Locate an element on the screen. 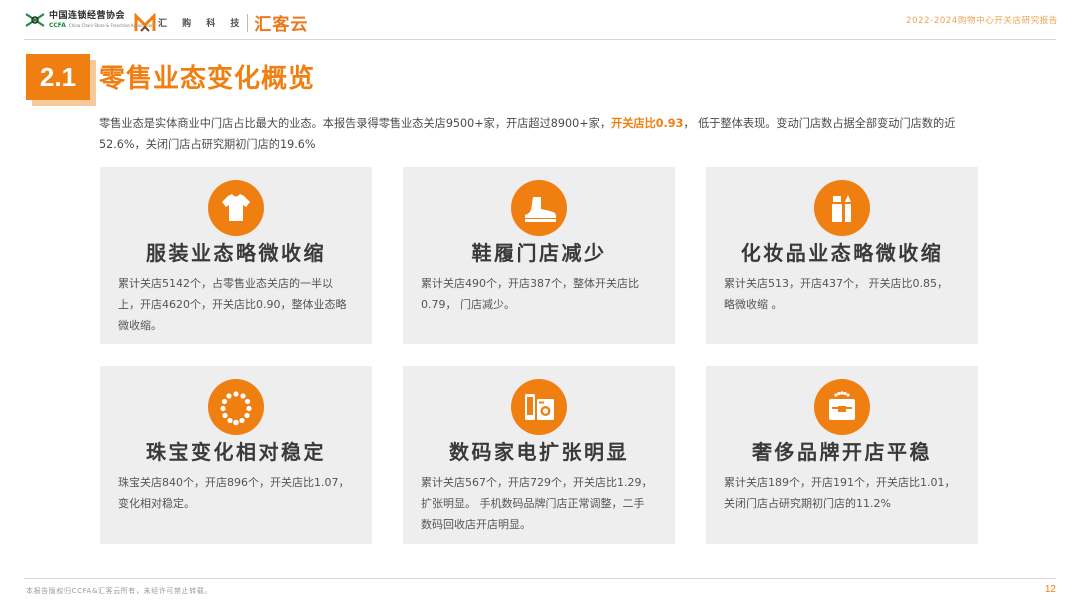 The width and height of the screenshot is (1080, 608). logo-divider is located at coordinates (248, 22).